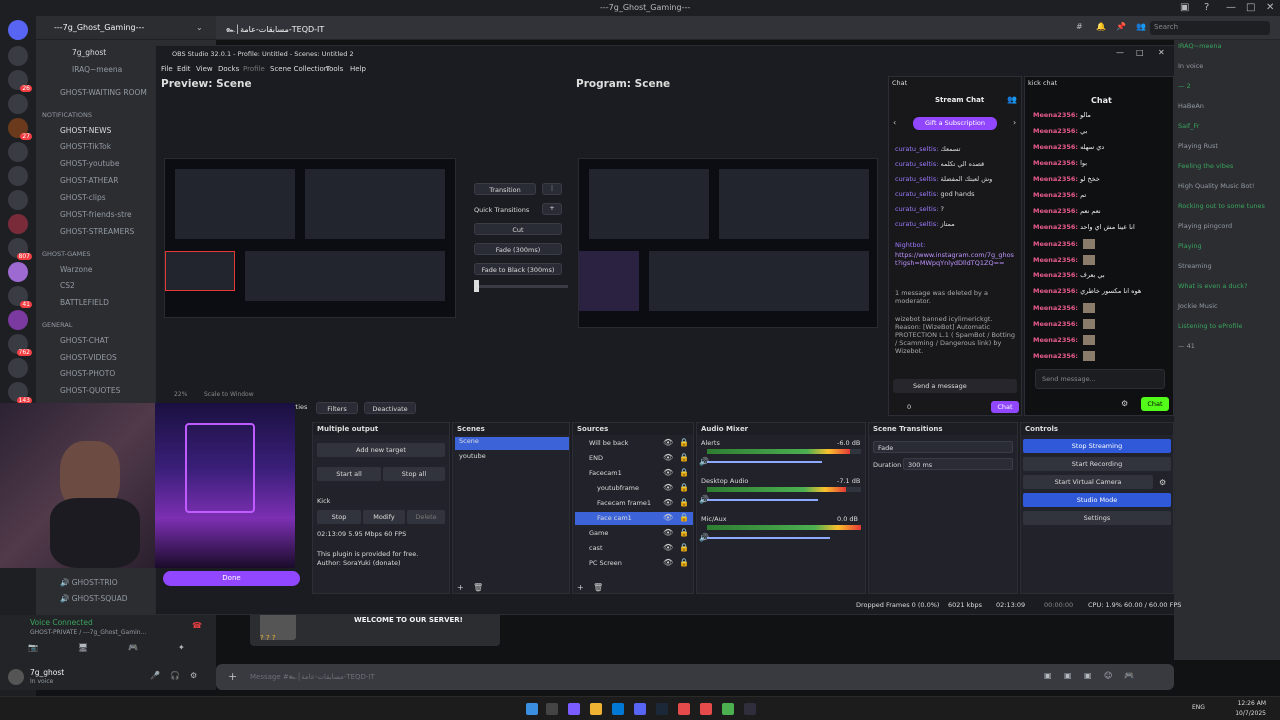 The height and width of the screenshot is (720, 1280). I want to click on member-entry: IRAQ~meena, so click(1200, 46).